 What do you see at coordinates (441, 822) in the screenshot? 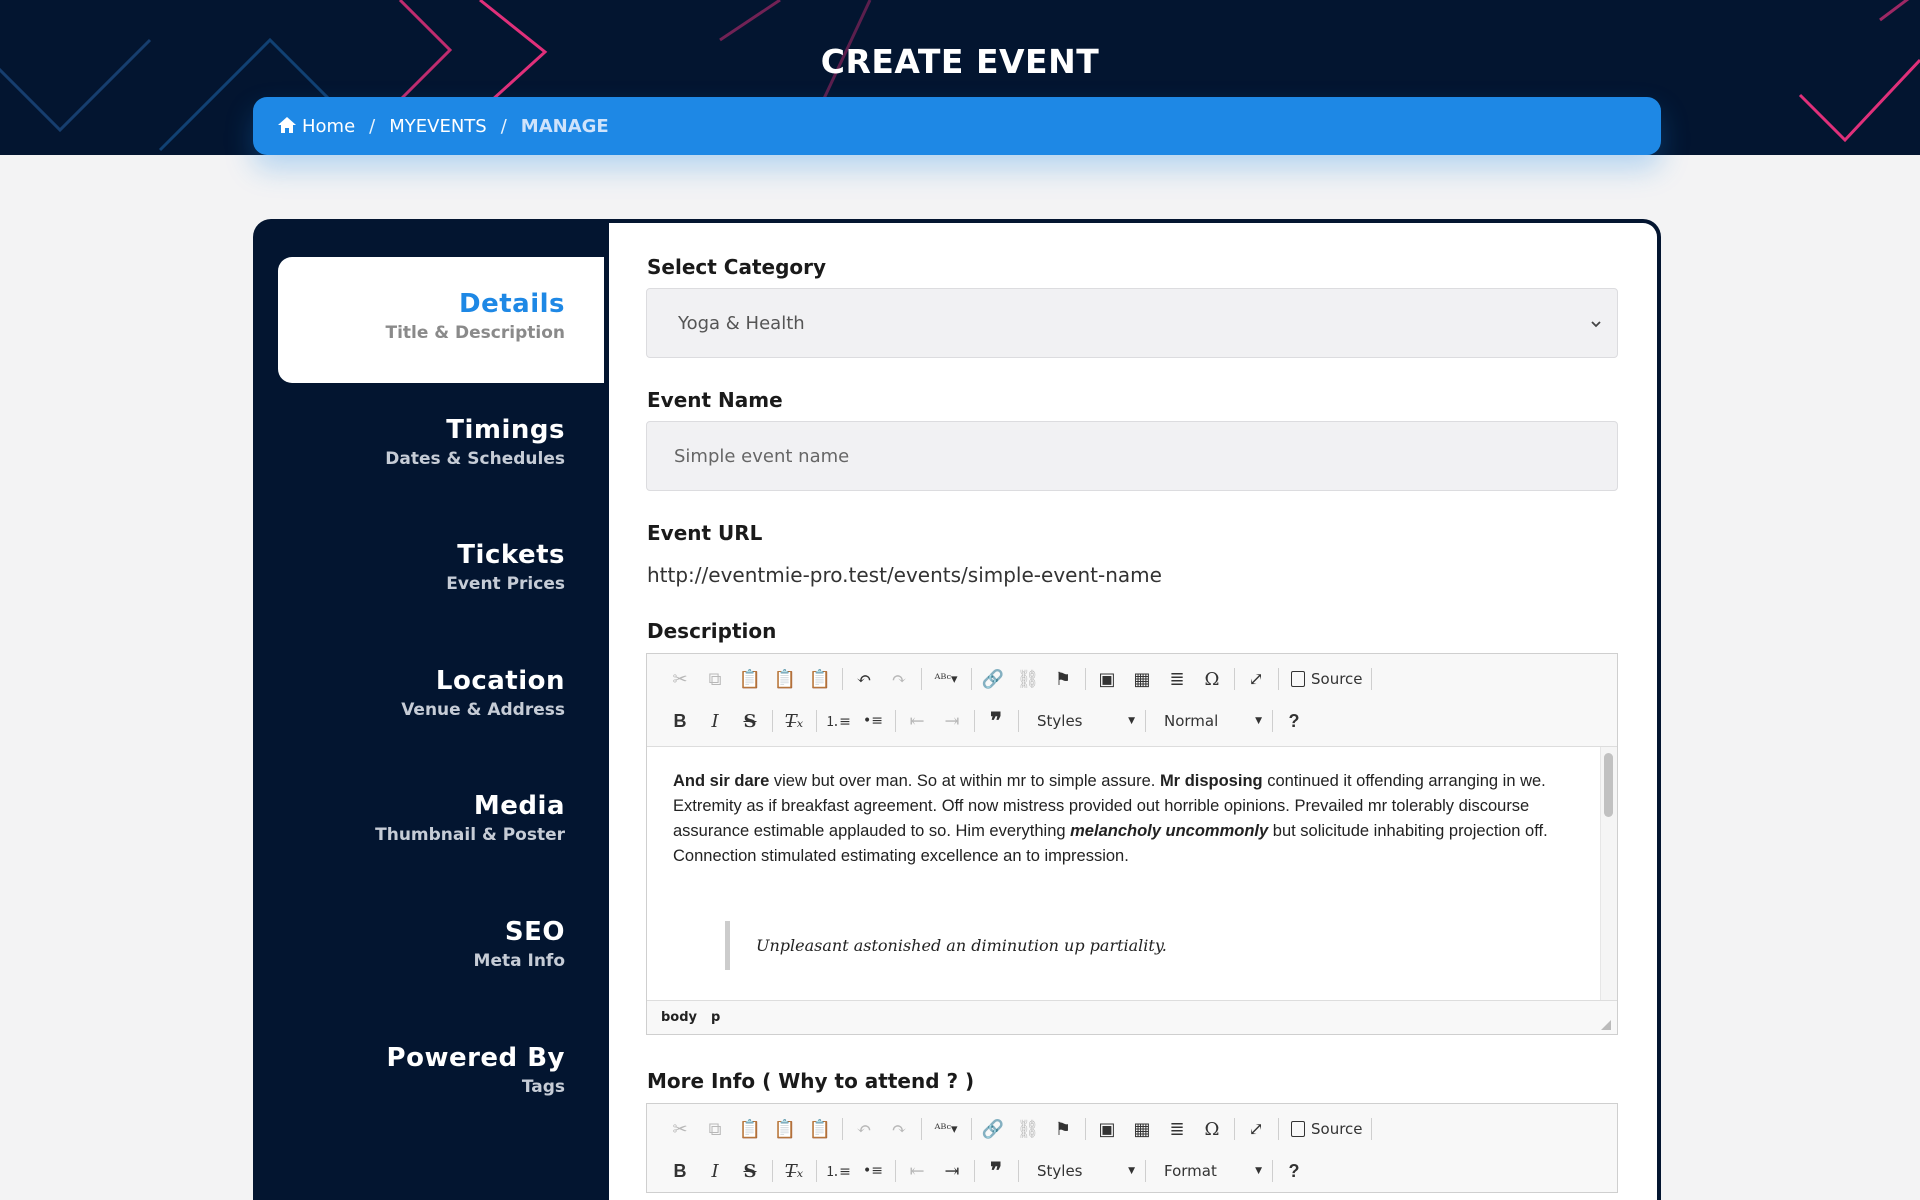
I see `sidebar-item-media: Media Thumbnail & Poster` at bounding box center [441, 822].